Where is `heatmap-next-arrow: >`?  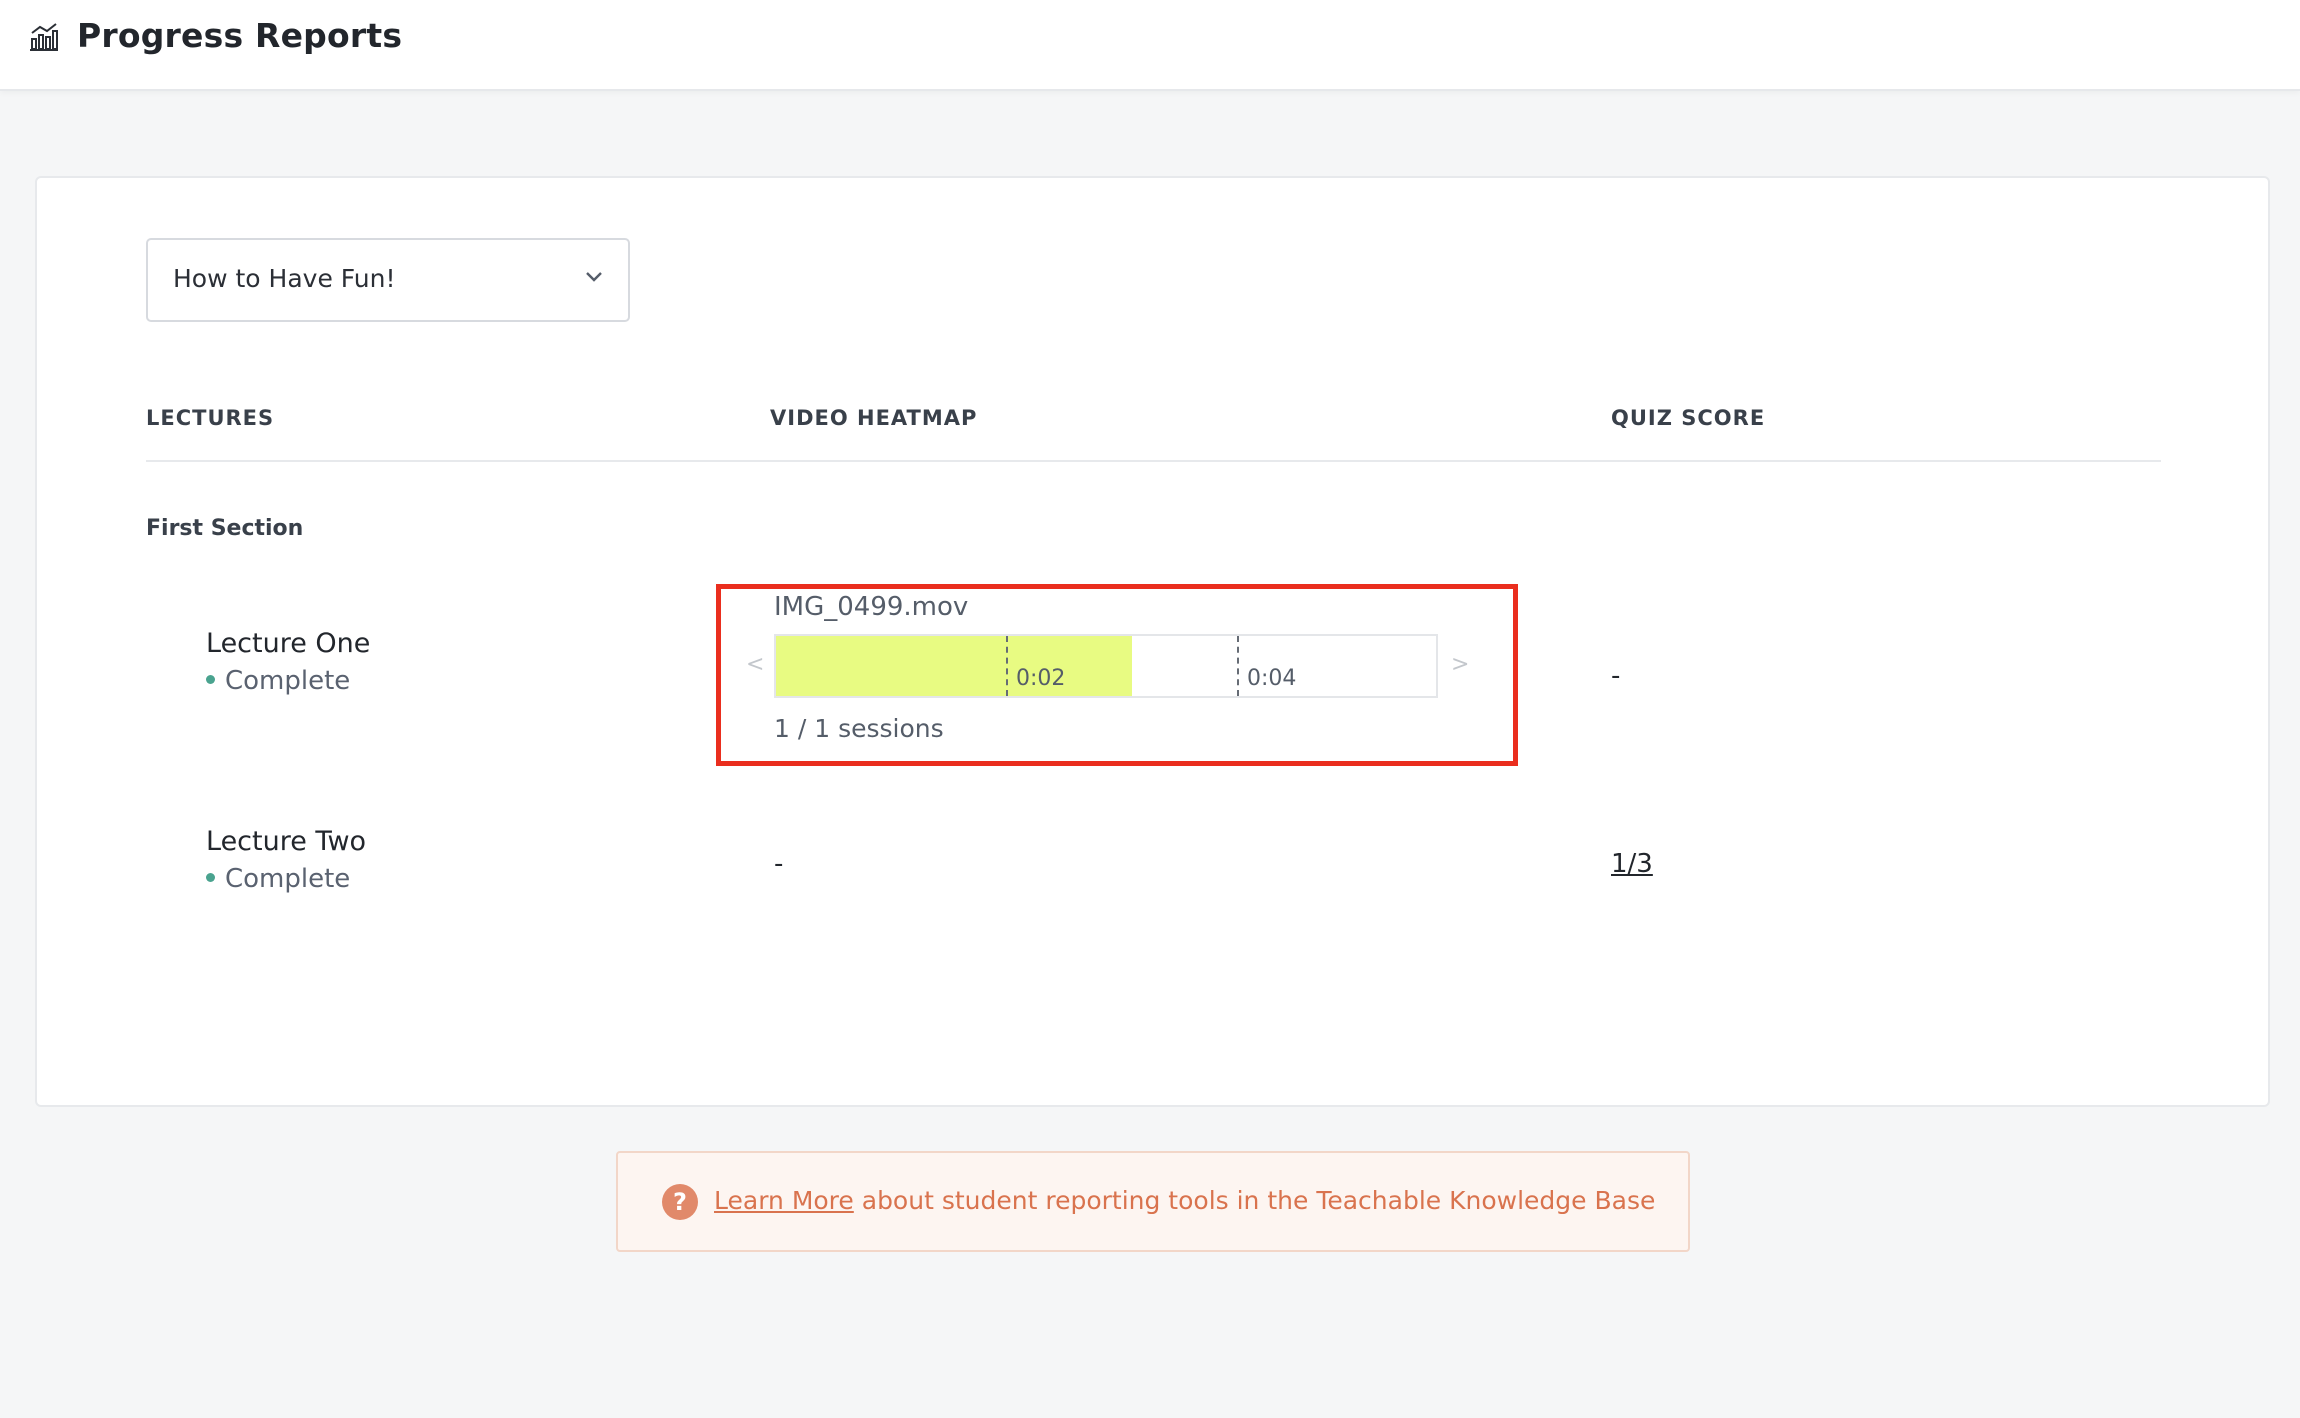
heatmap-next-arrow: > is located at coordinates (1460, 664).